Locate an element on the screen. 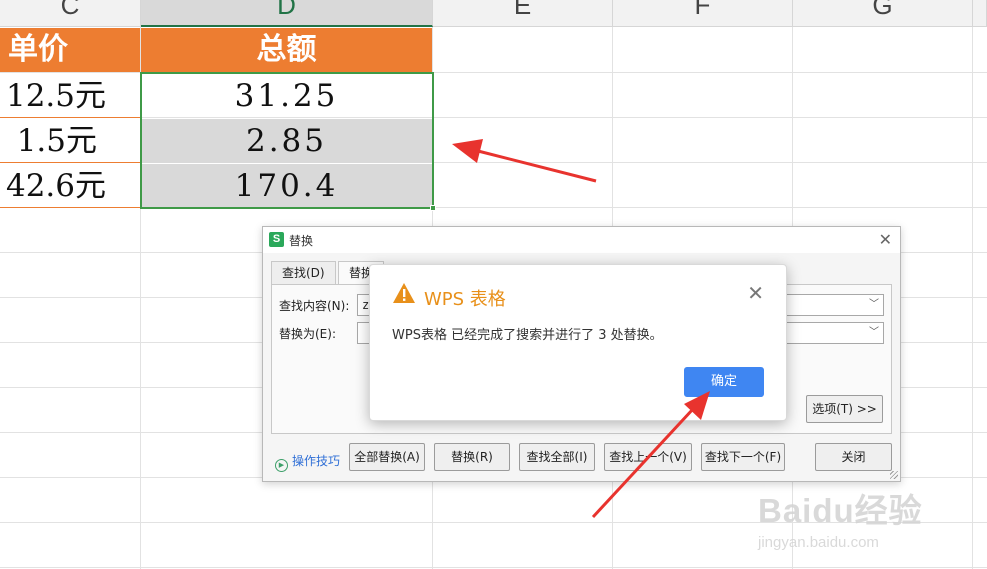 This screenshot has height=569, width=987. tab-find: 查找(D) is located at coordinates (303, 273).